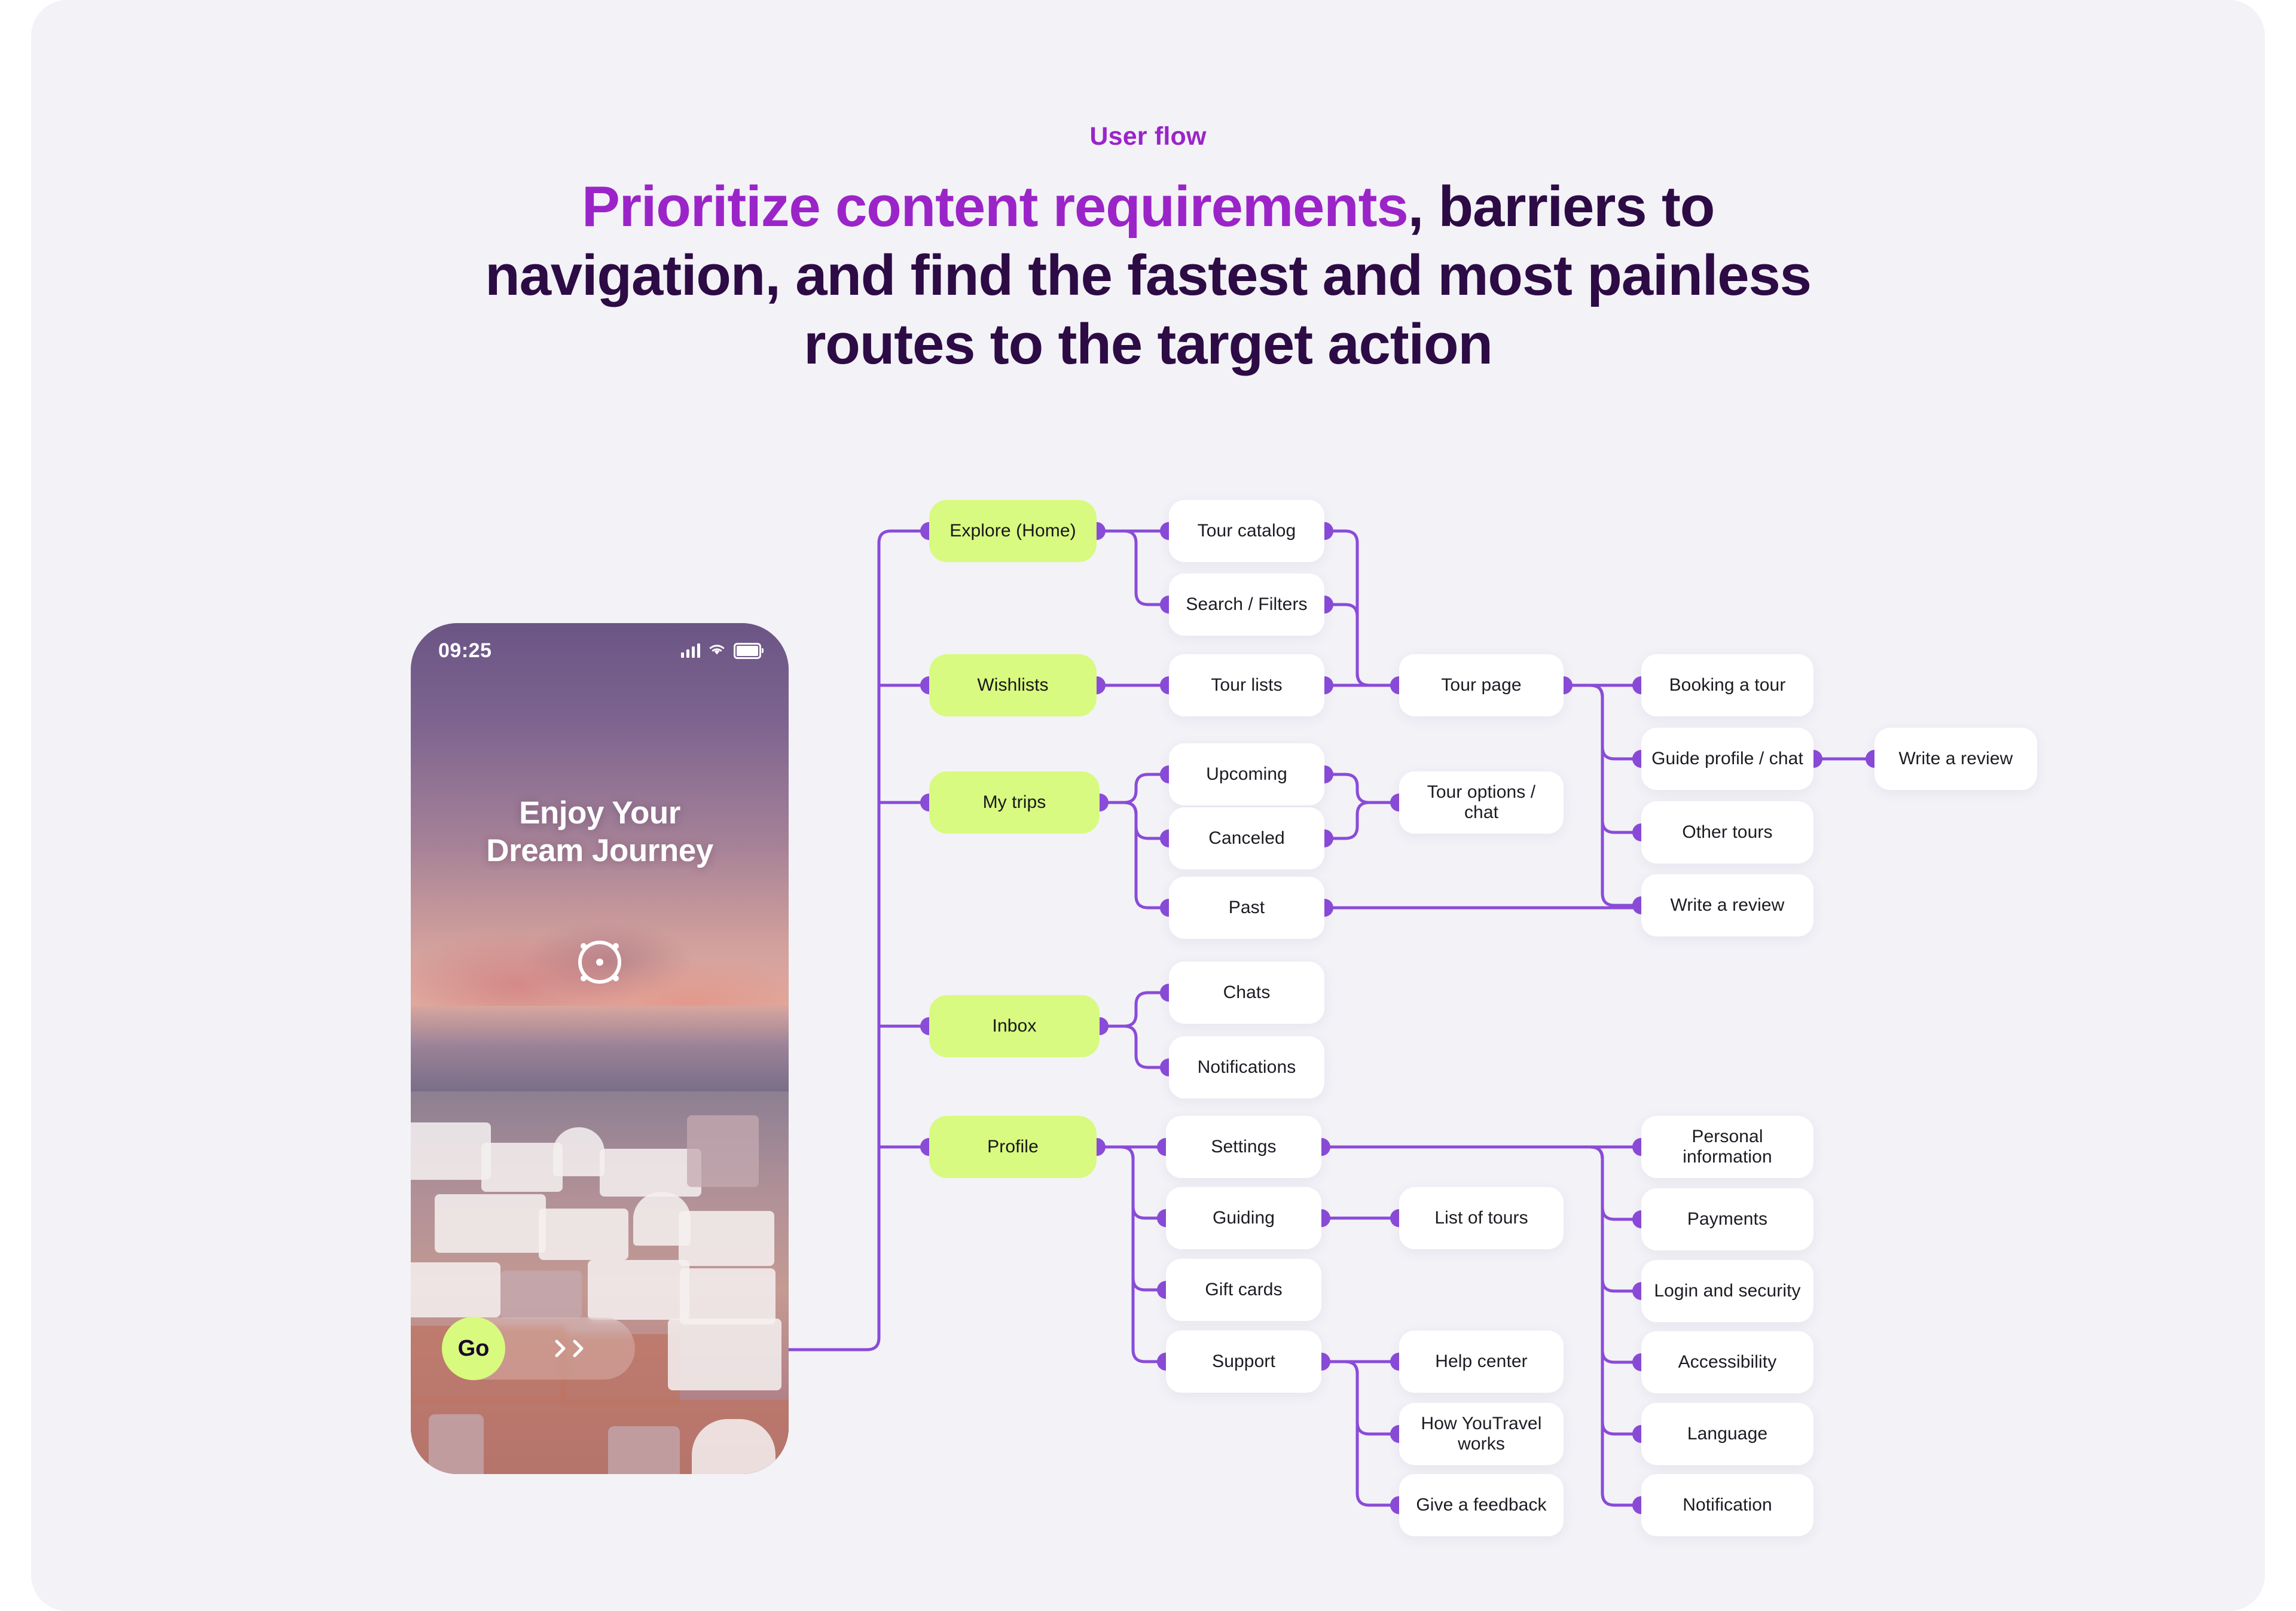  I want to click on flow-node-guiding: Guiding, so click(1243, 1218).